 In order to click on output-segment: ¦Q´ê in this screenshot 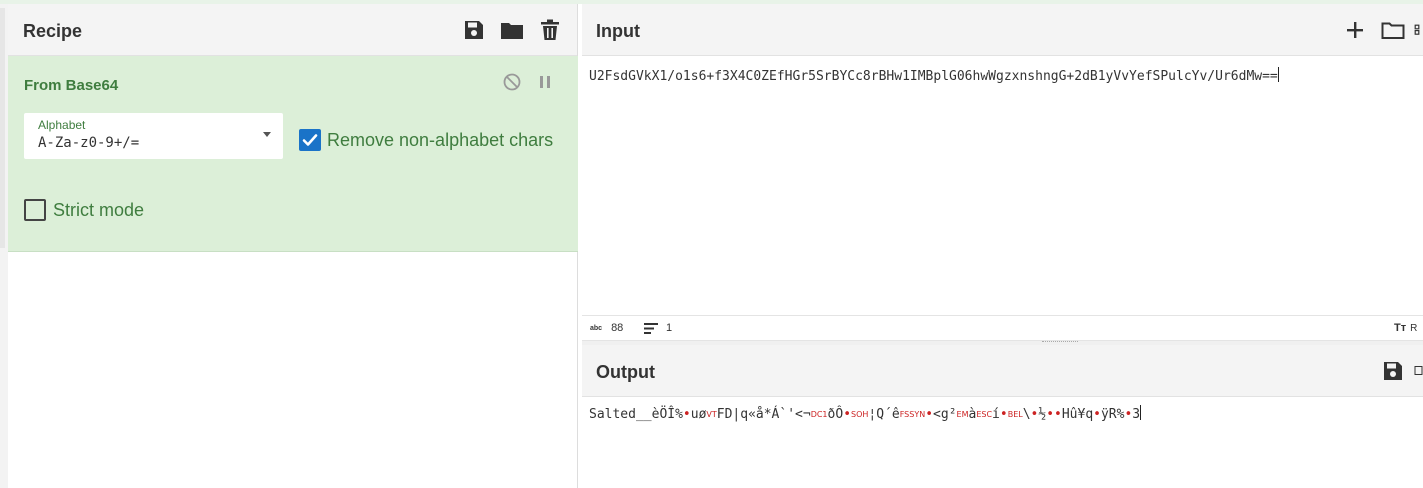, I will do `click(884, 414)`.